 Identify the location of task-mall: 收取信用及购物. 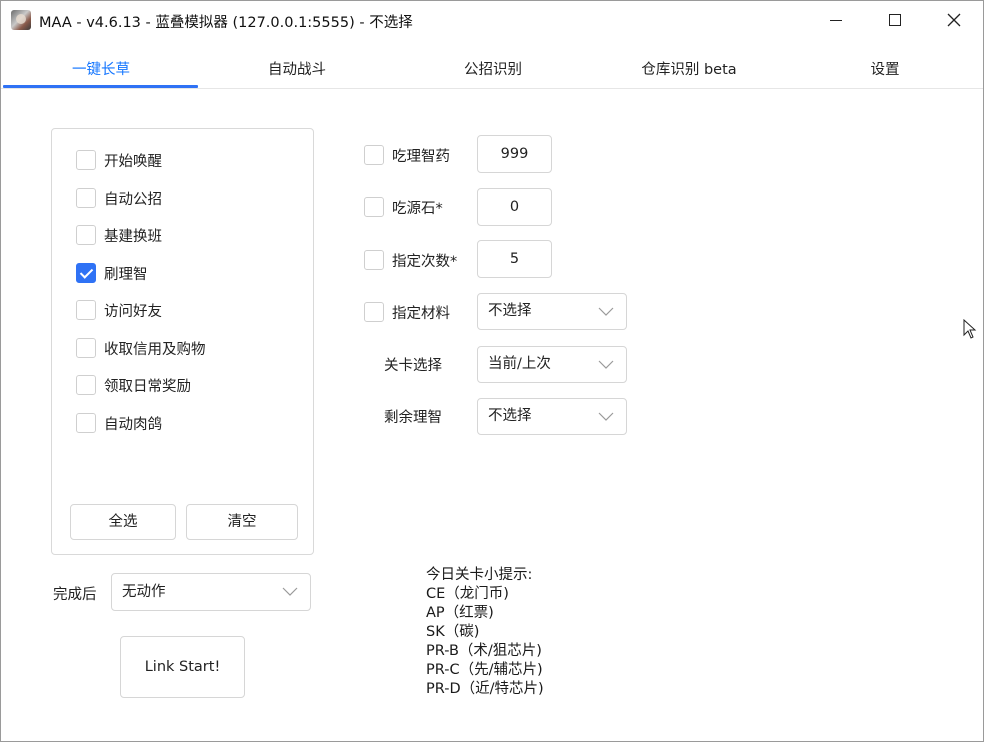
(141, 348).